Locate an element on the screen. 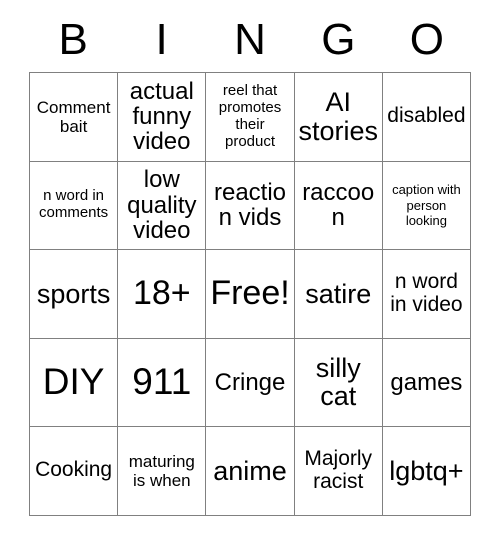 This screenshot has width=500, height=544. bingo-cell-label: Cooking is located at coordinates (74, 470).